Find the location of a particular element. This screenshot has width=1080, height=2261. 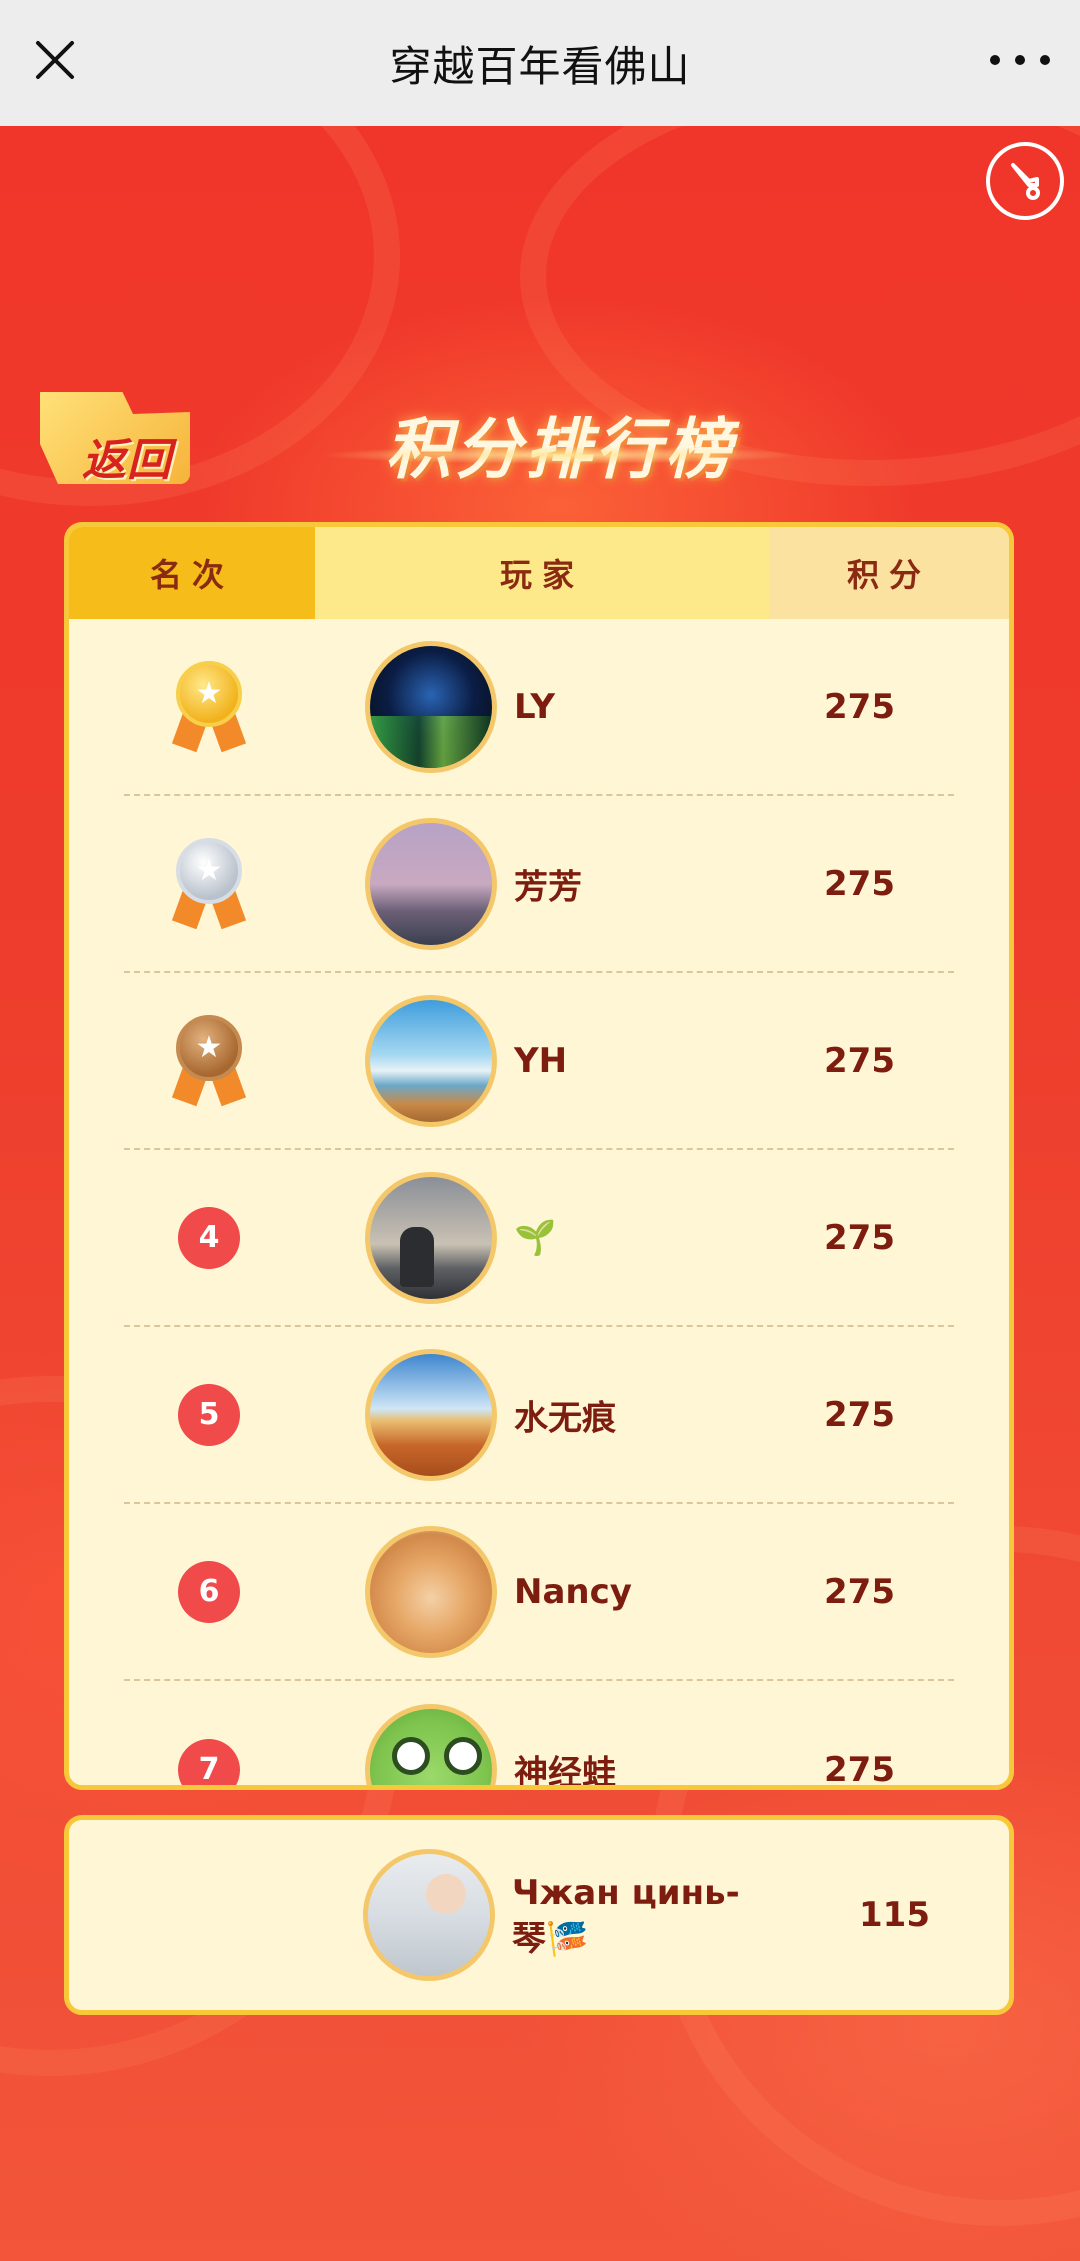

leaderboard-row: 4 🌱 275 is located at coordinates (539, 1238).